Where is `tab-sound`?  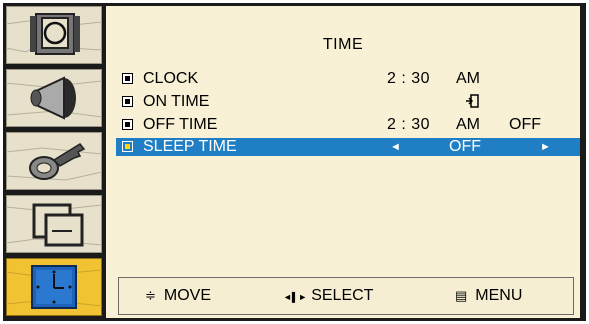 tab-sound is located at coordinates (54, 98).